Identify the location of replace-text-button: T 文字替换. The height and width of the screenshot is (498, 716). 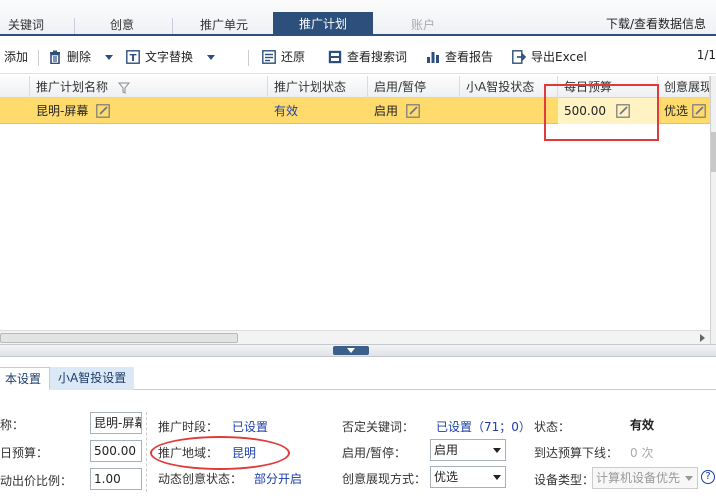
(171, 57).